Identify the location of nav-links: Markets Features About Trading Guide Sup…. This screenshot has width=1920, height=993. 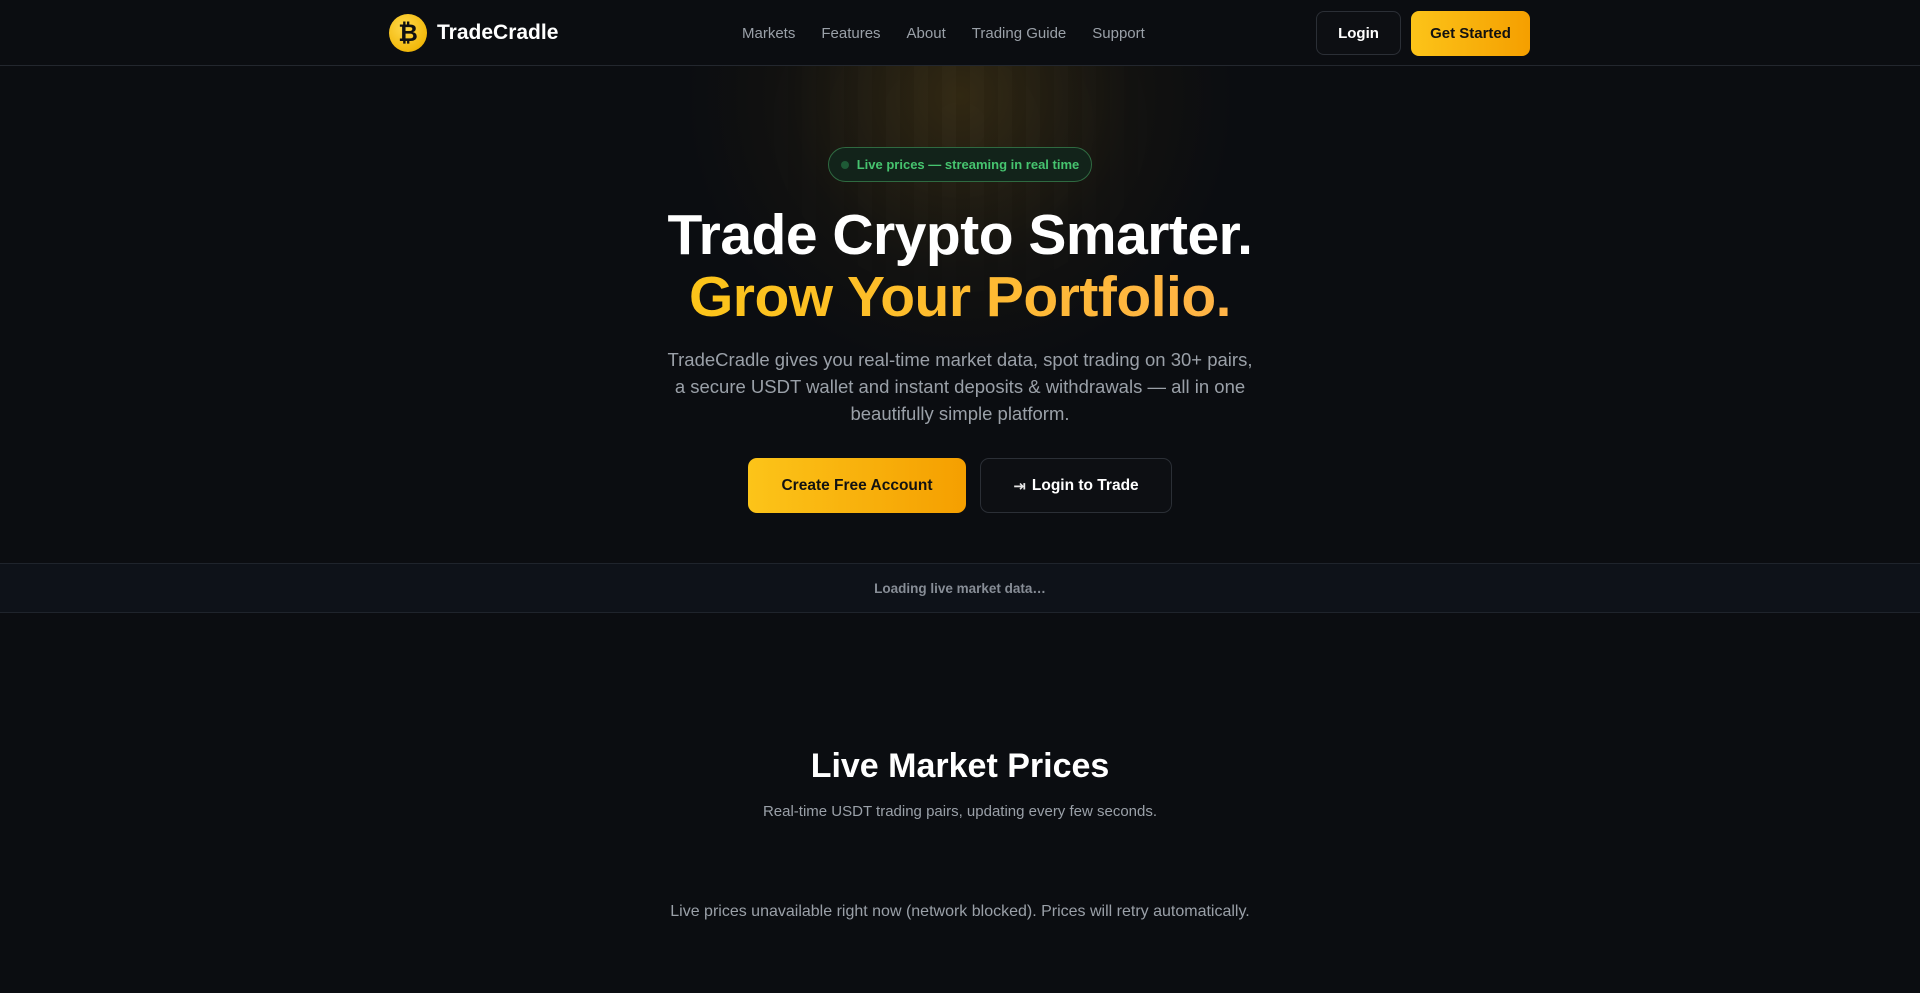
(943, 33).